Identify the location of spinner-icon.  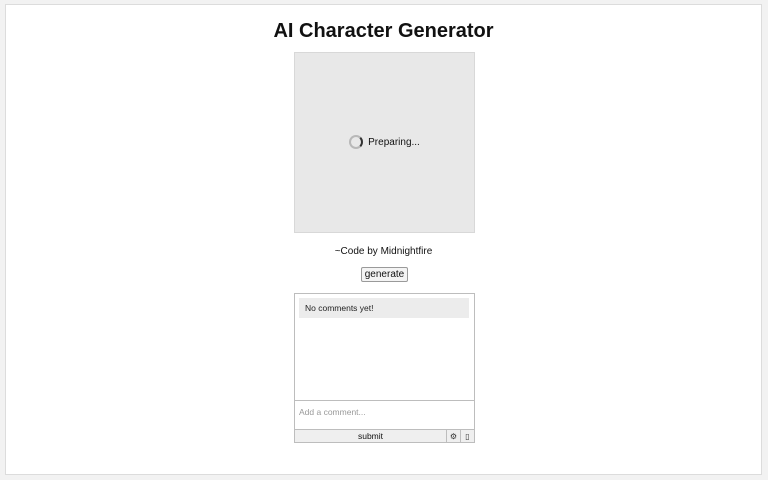
(356, 142).